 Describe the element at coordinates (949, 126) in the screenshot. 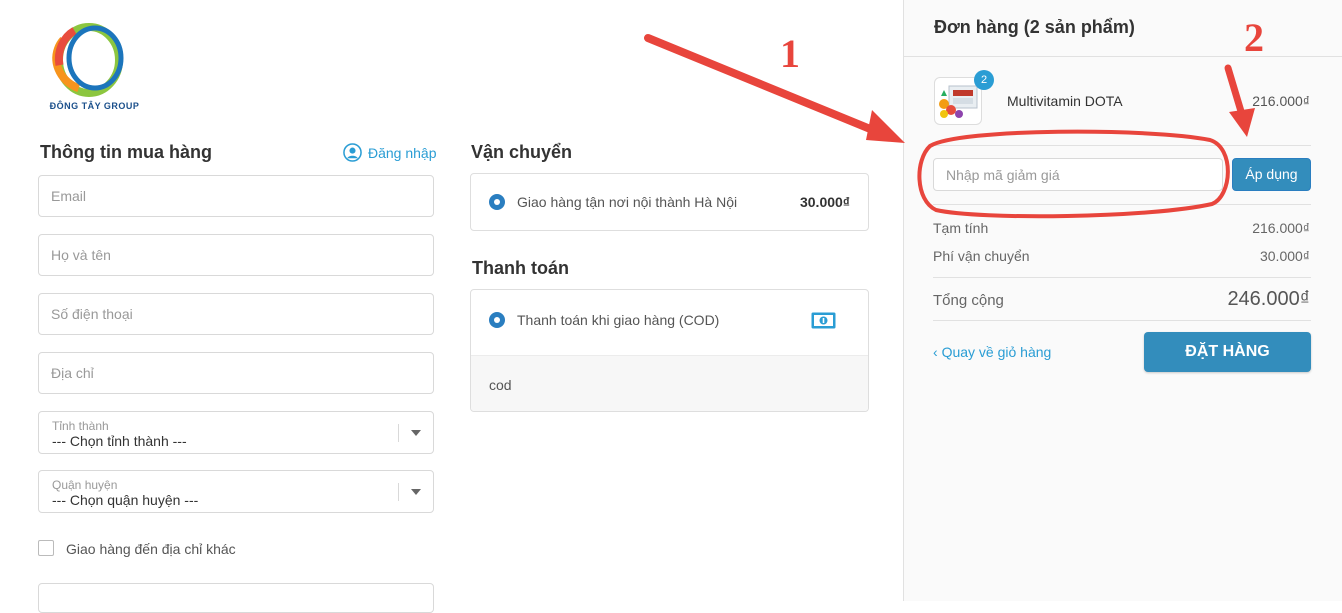

I see `annotation-overlay` at that location.